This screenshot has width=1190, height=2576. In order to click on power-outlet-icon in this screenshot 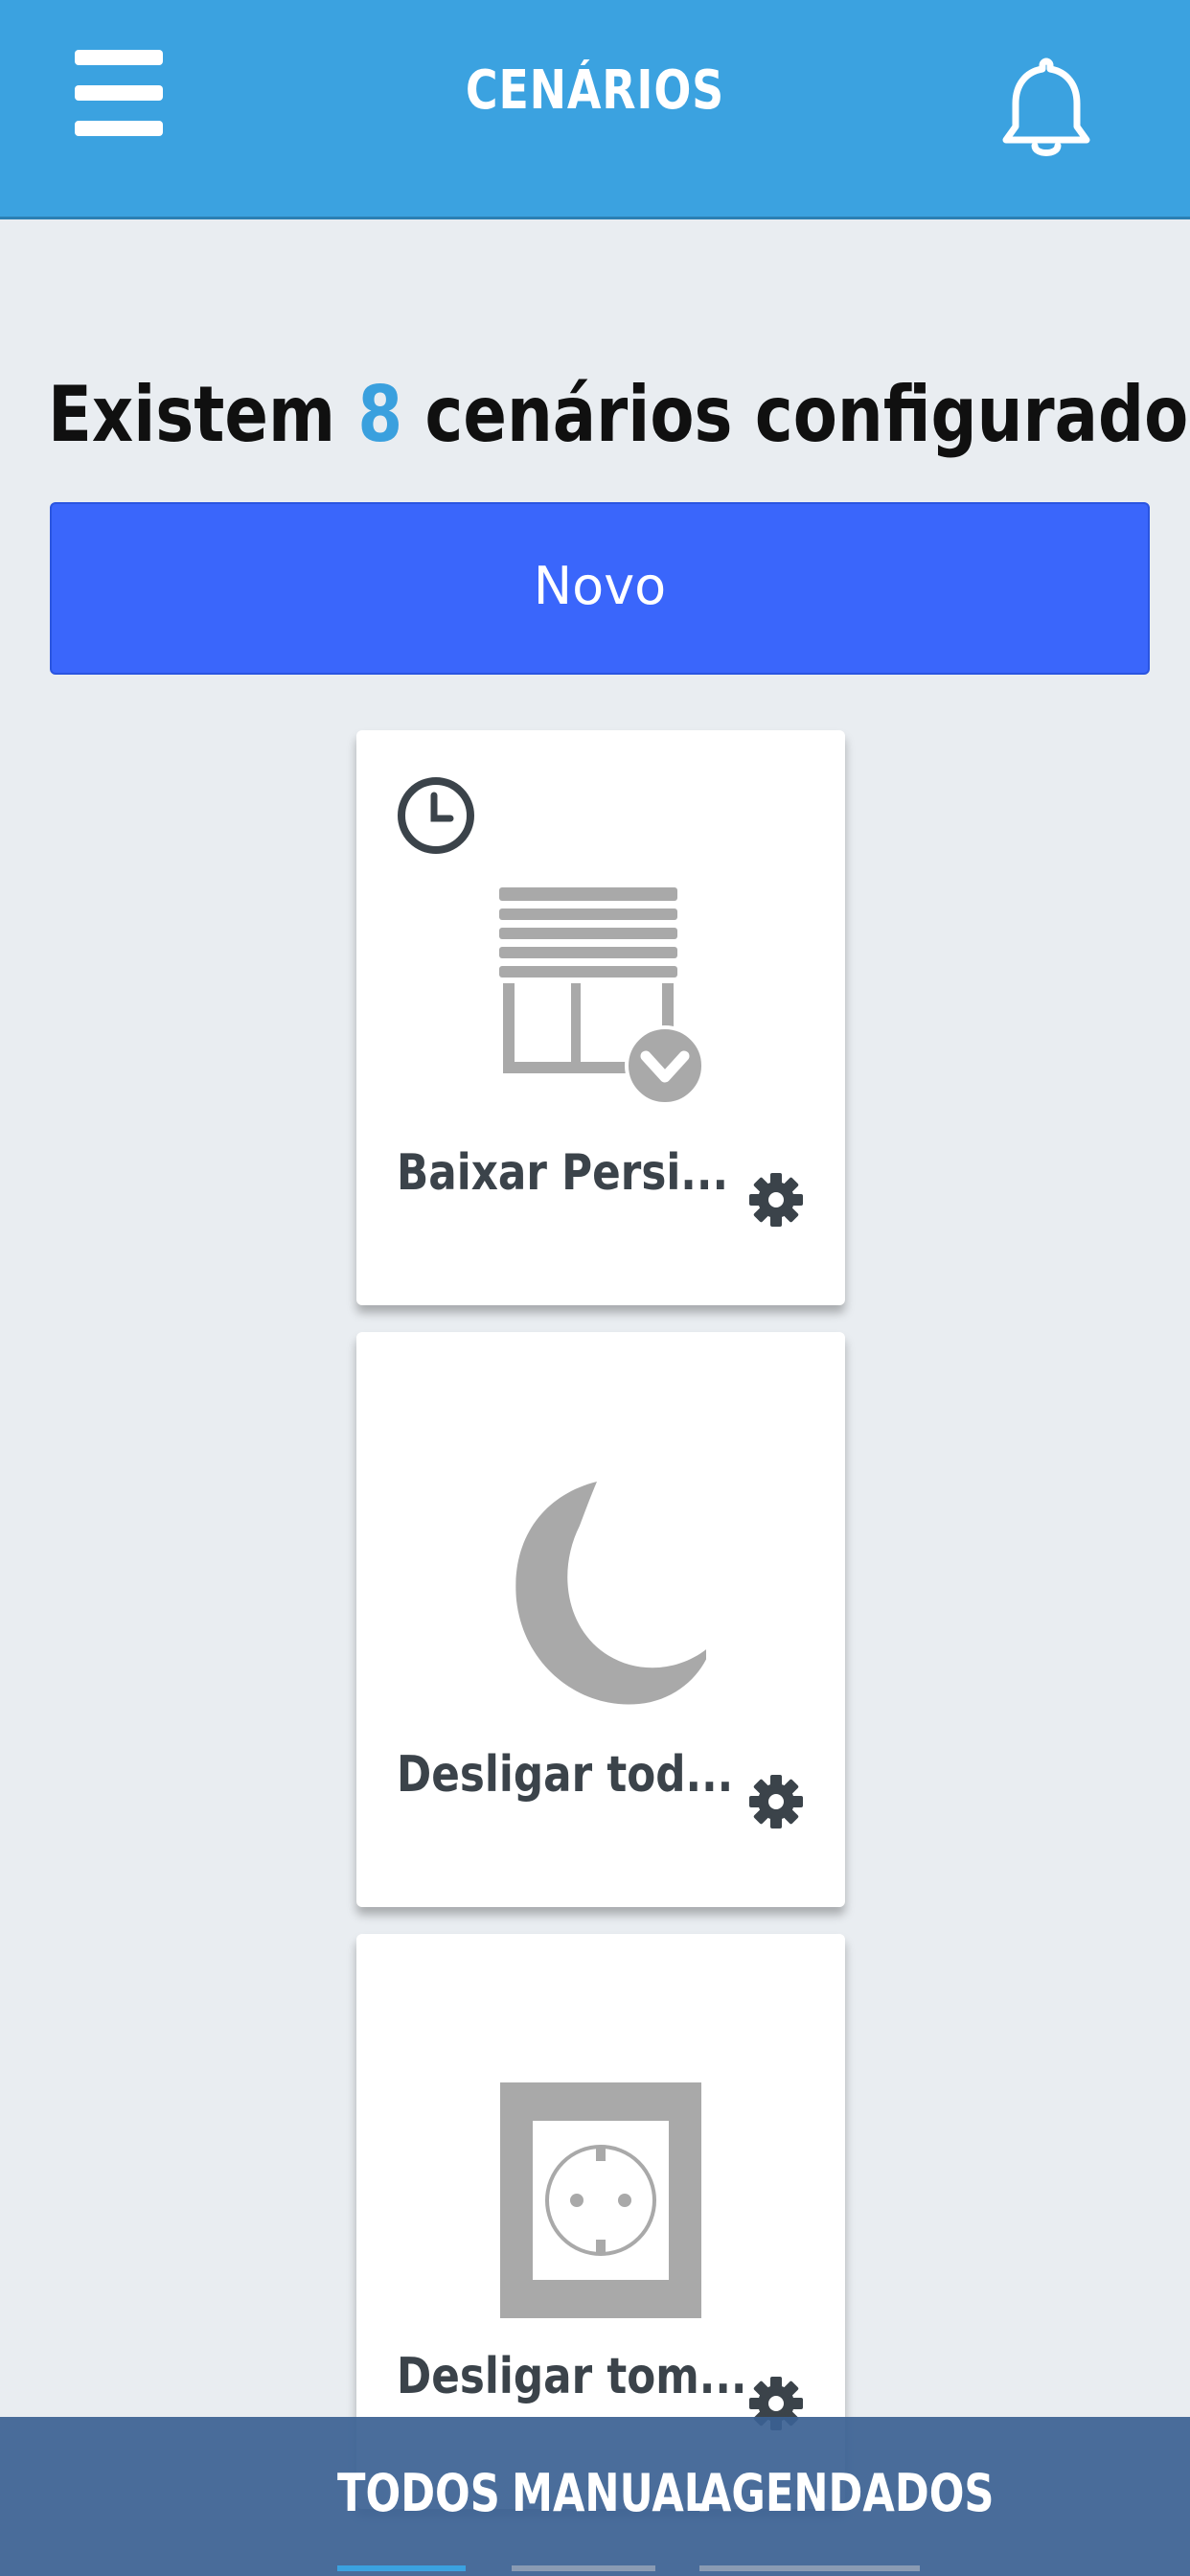, I will do `click(601, 2200)`.